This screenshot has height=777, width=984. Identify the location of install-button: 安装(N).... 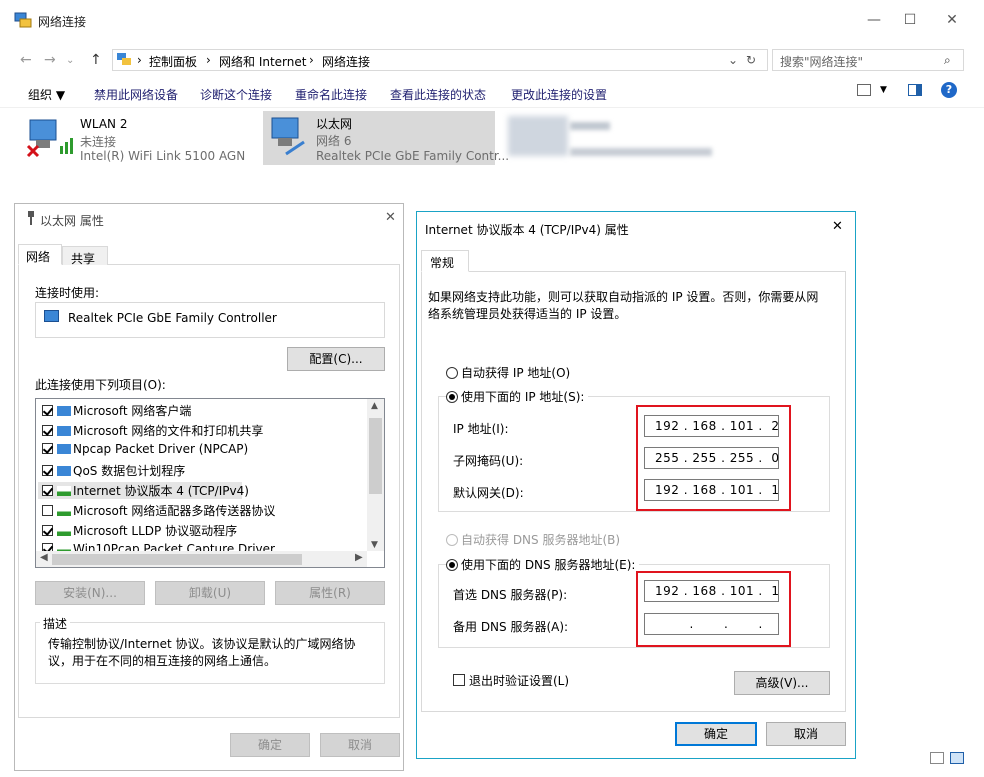
(90, 593).